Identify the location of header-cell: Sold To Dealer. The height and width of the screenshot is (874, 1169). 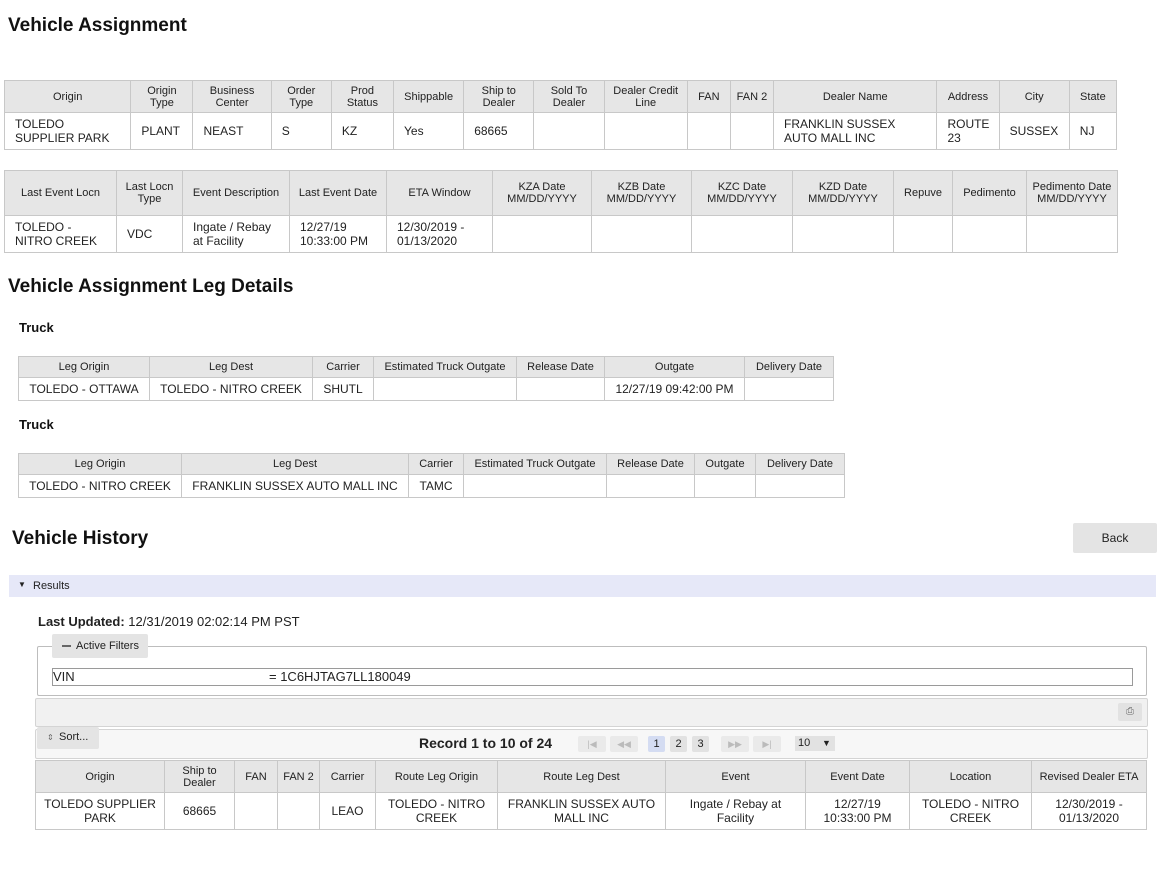
(569, 96).